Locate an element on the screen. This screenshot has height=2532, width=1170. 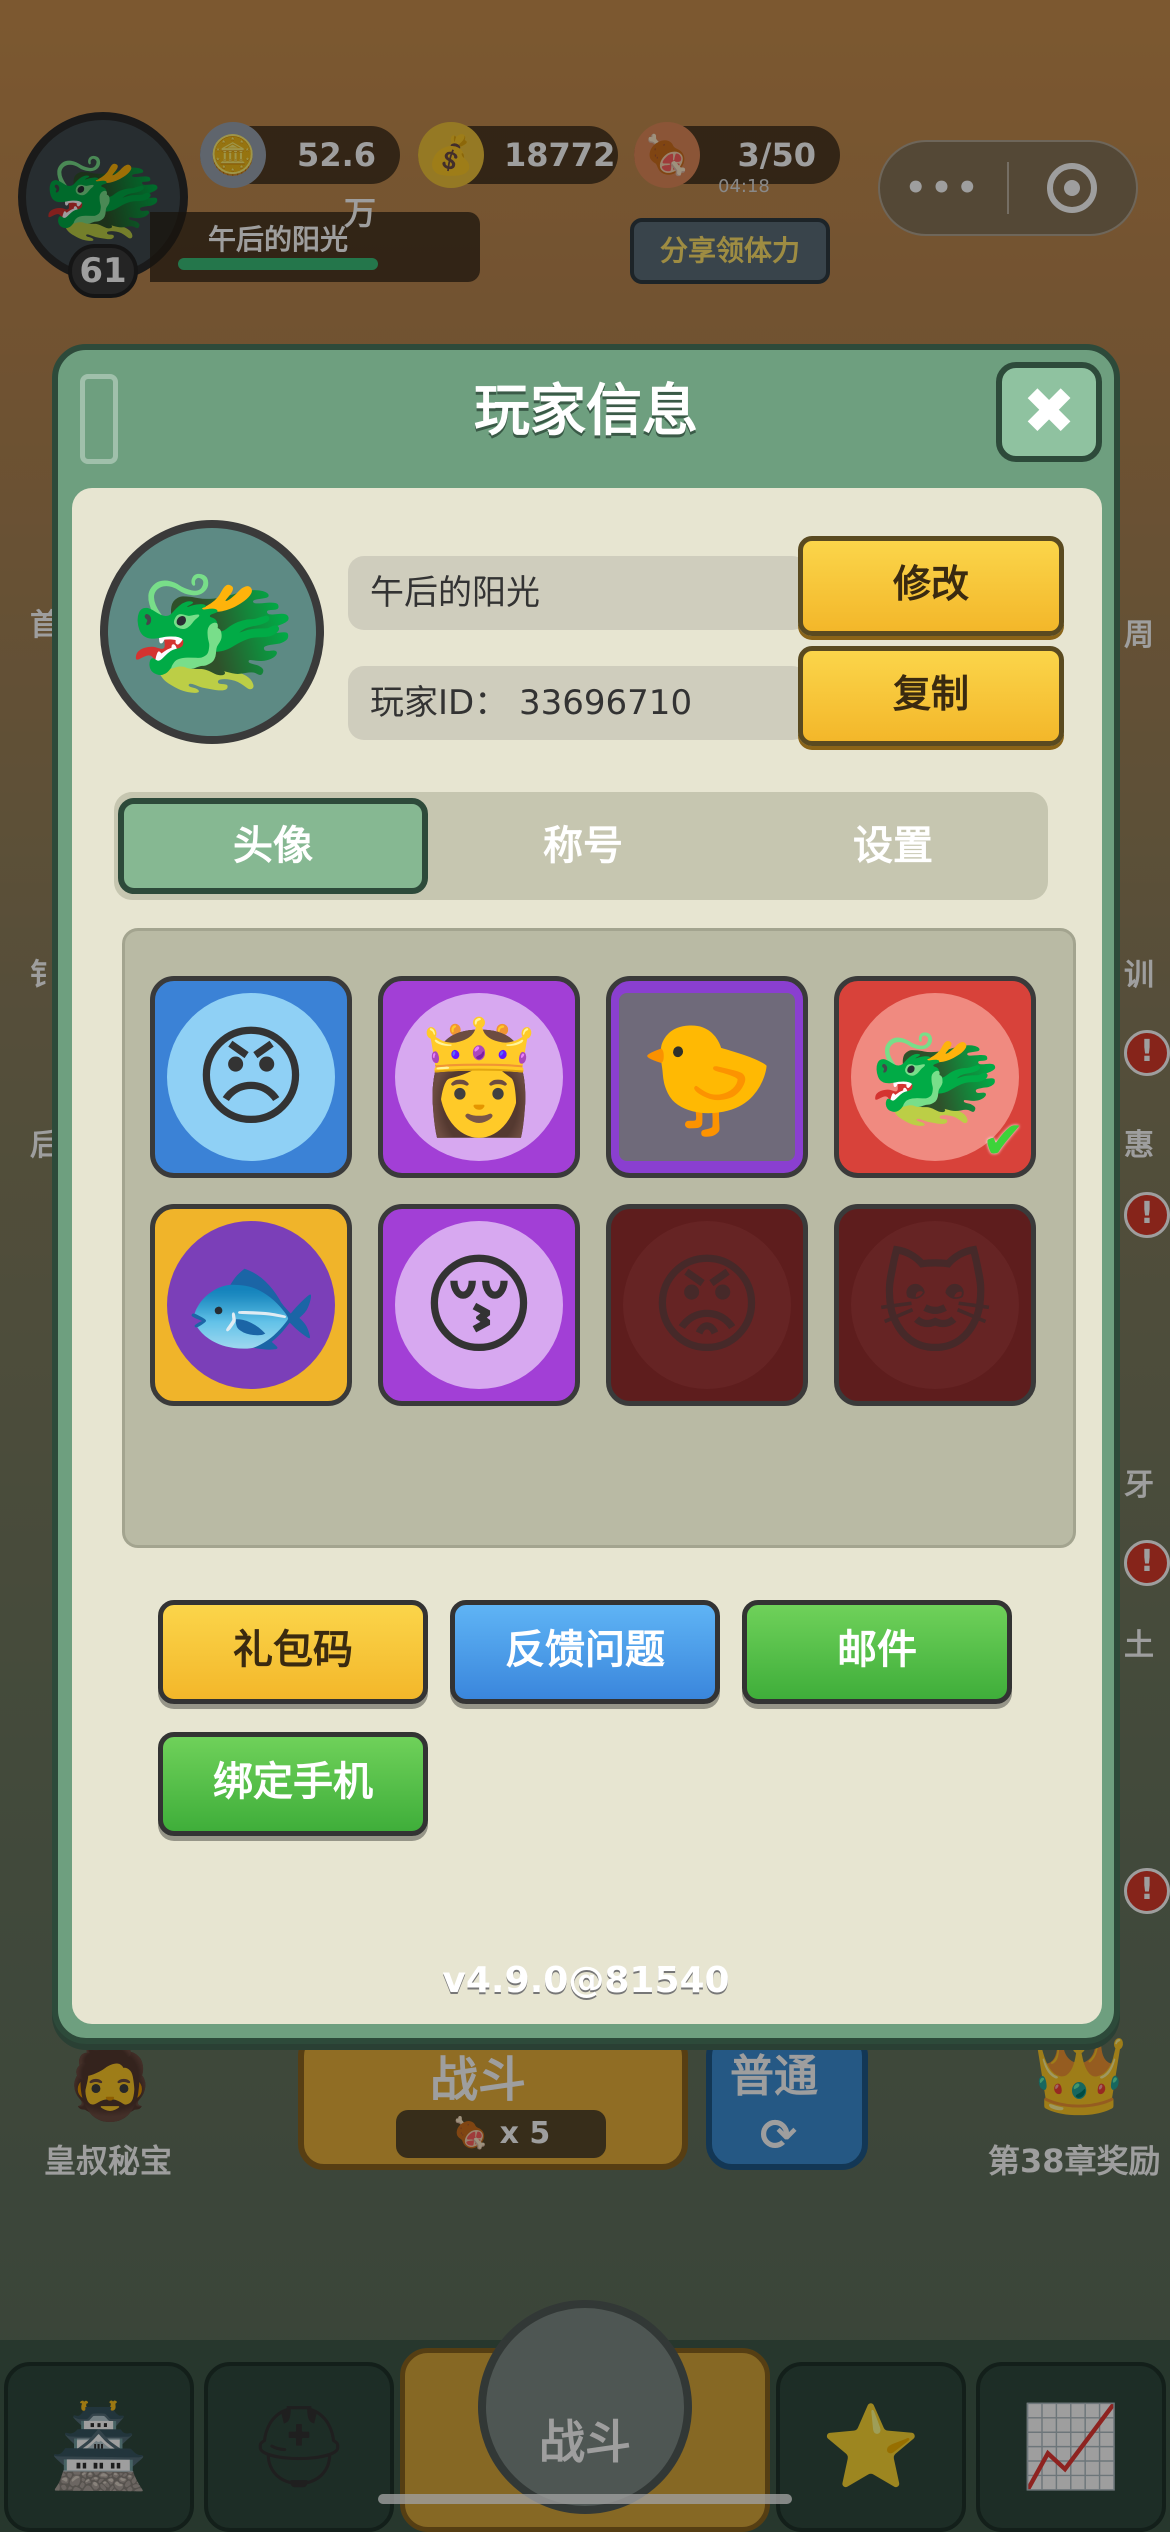
panel-title: 玩家信息 is located at coordinates (586, 411).